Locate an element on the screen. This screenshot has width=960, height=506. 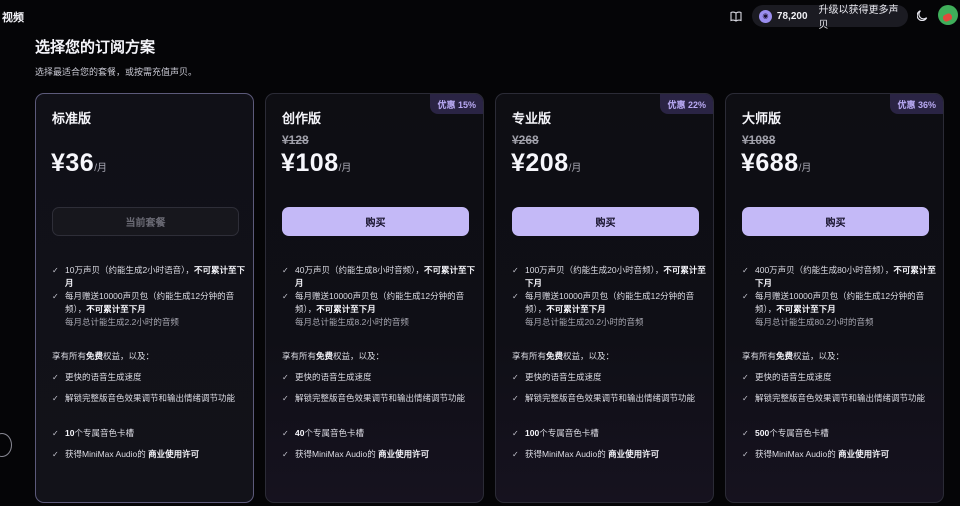
credits-upgrade-button: ◉ 78,200 升级以获得更多声贝 is located at coordinates (830, 18).